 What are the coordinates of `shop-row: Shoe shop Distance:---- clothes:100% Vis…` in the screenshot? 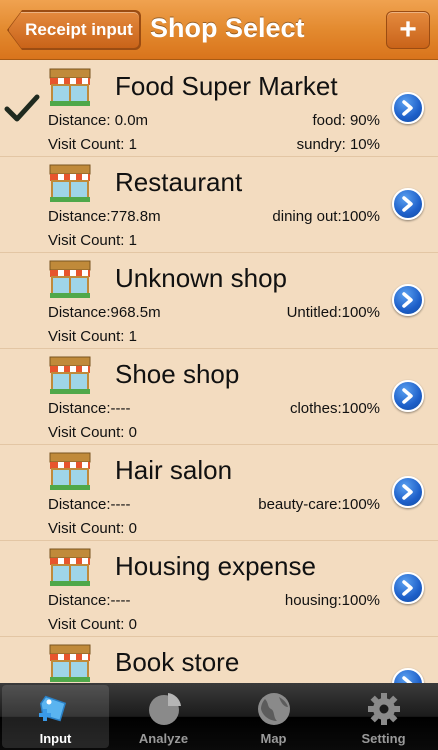 It's located at (219, 397).